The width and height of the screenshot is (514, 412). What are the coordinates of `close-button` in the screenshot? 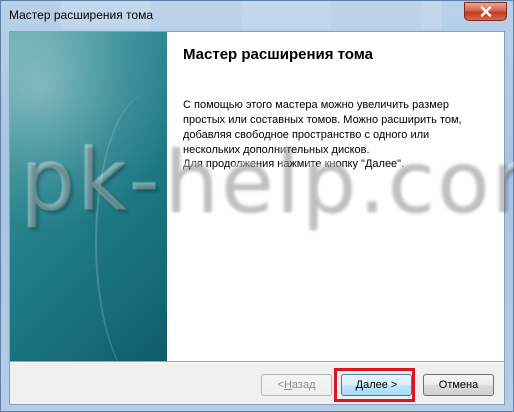 It's located at (485, 11).